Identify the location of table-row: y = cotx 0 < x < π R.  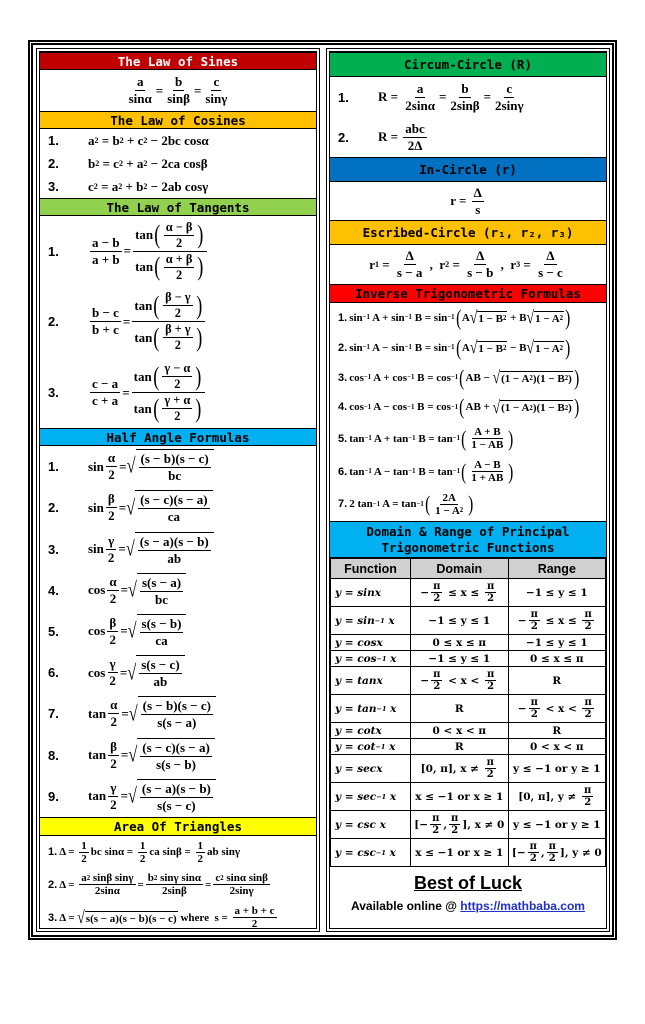
(468, 730).